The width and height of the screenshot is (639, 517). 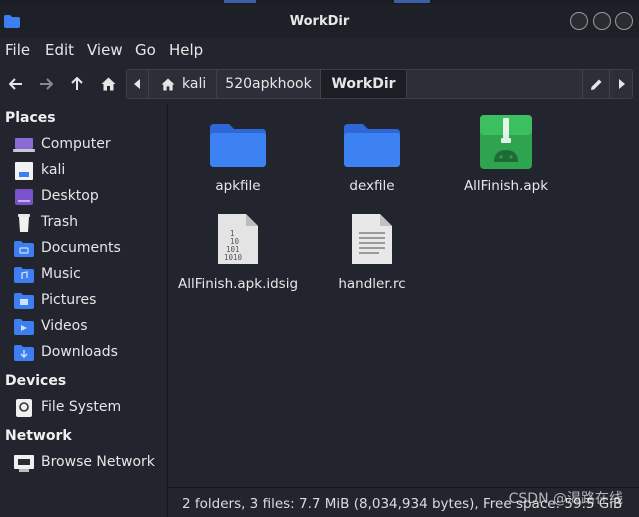 I want to click on sidebar-item-label: File System, so click(x=81, y=407).